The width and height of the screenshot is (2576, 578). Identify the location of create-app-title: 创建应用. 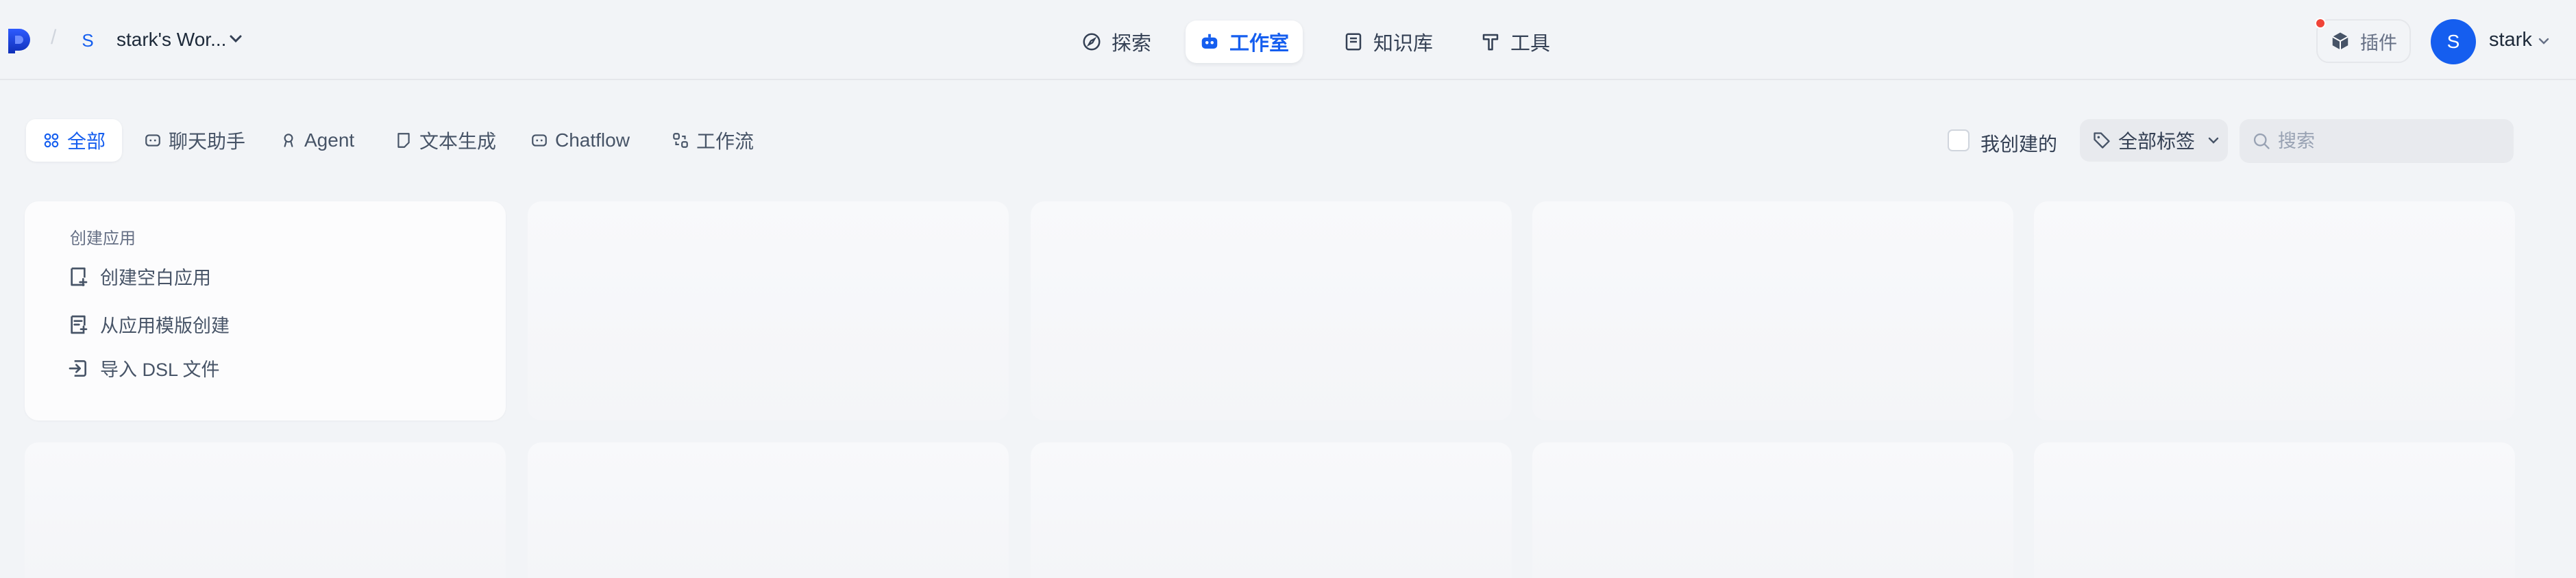
(103, 238).